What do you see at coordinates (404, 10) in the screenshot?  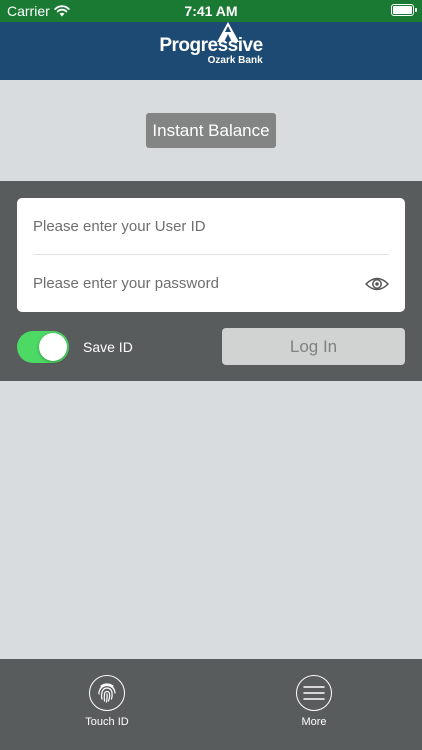 I see `battery-icon` at bounding box center [404, 10].